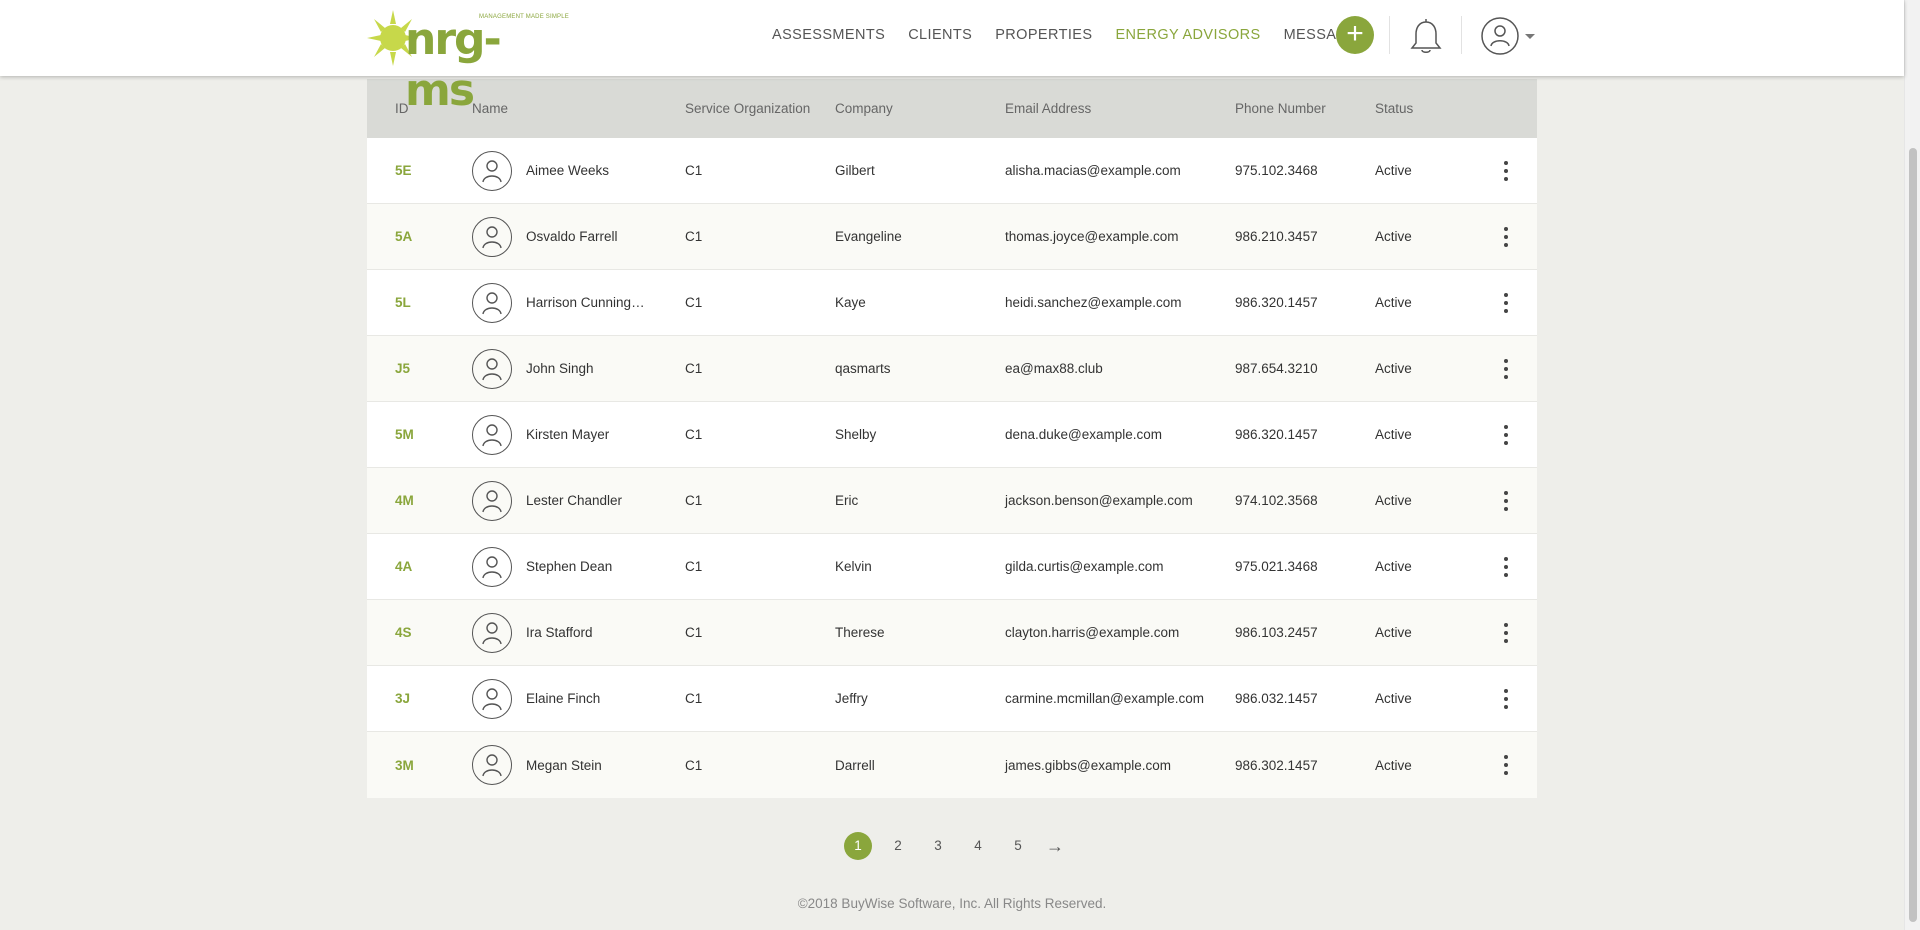 The width and height of the screenshot is (1920, 930). What do you see at coordinates (1913, 535) in the screenshot?
I see `scrollbar-thumb` at bounding box center [1913, 535].